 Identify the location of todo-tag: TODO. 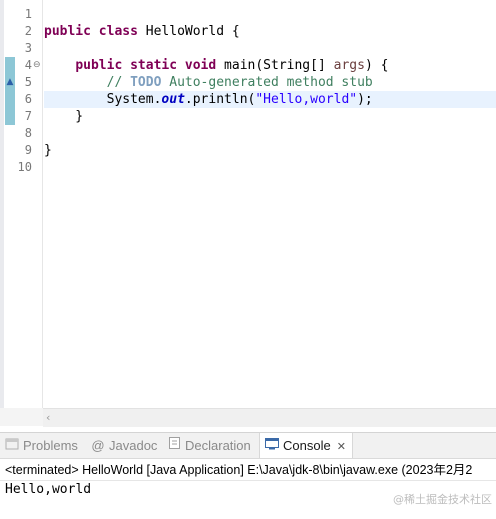
(146, 82).